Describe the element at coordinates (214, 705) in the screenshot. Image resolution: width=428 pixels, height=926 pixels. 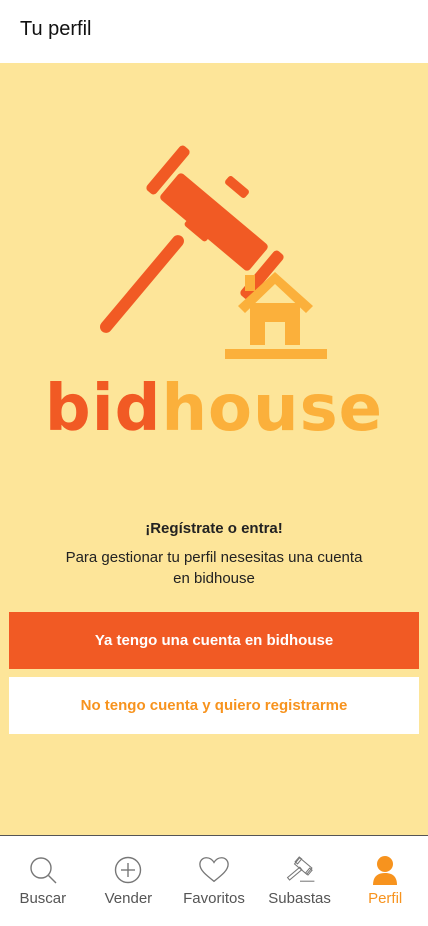
I see `register-button: No tengo cuenta y quiero registrarme` at that location.